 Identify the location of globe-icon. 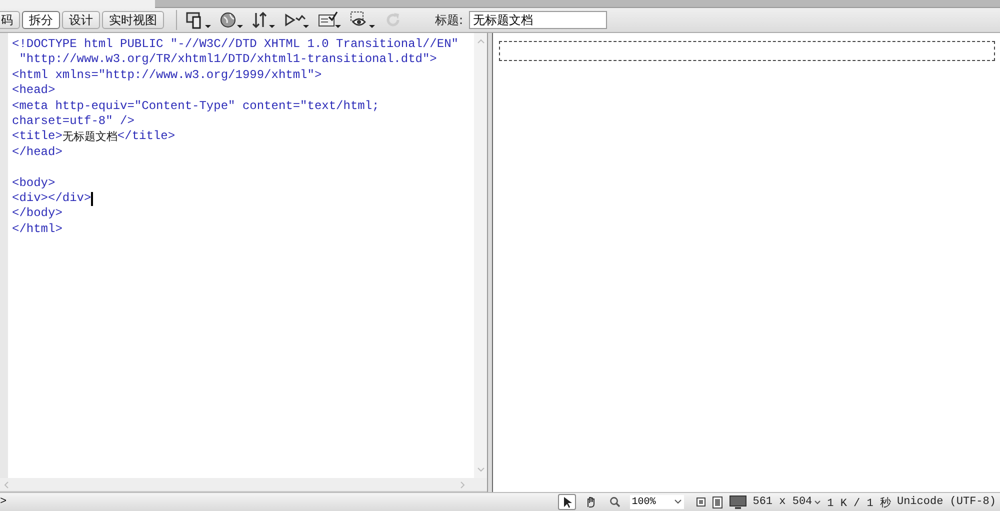
(232, 20).